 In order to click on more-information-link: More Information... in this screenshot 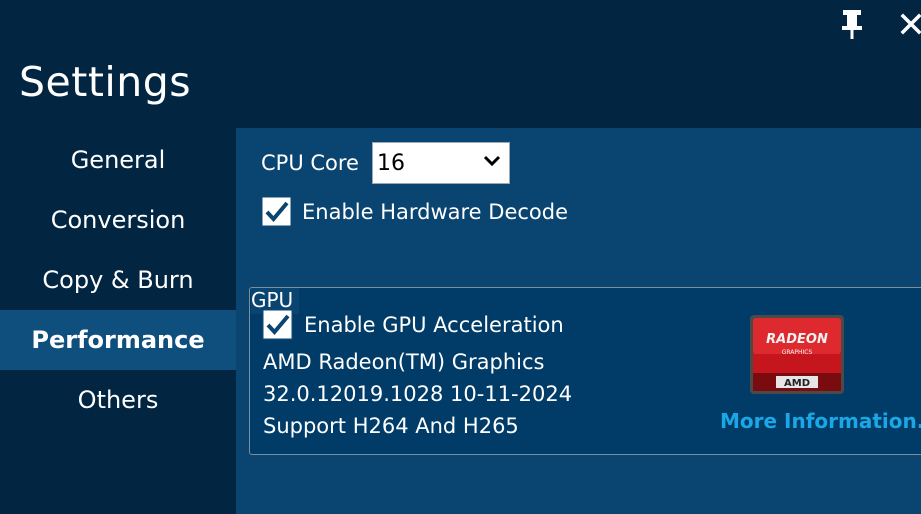, I will do `click(820, 421)`.